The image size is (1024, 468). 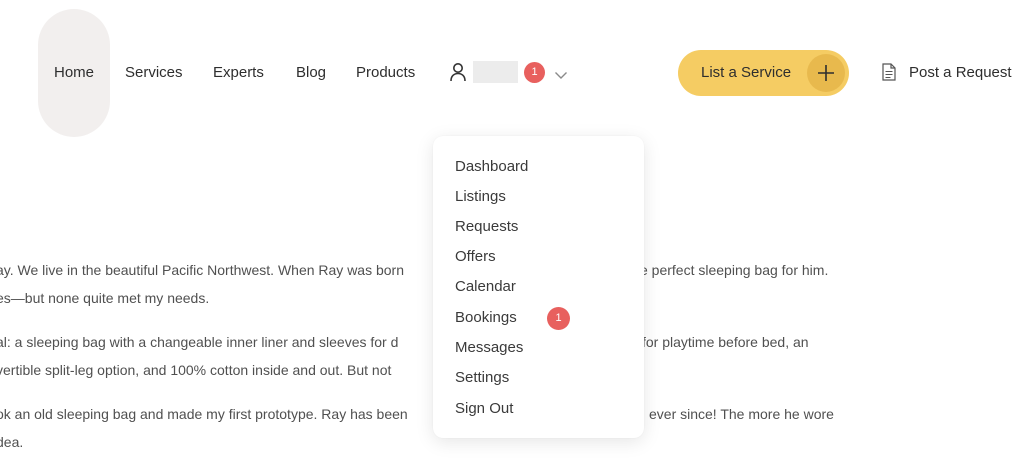 What do you see at coordinates (74, 73) in the screenshot?
I see `nav-home: Home` at bounding box center [74, 73].